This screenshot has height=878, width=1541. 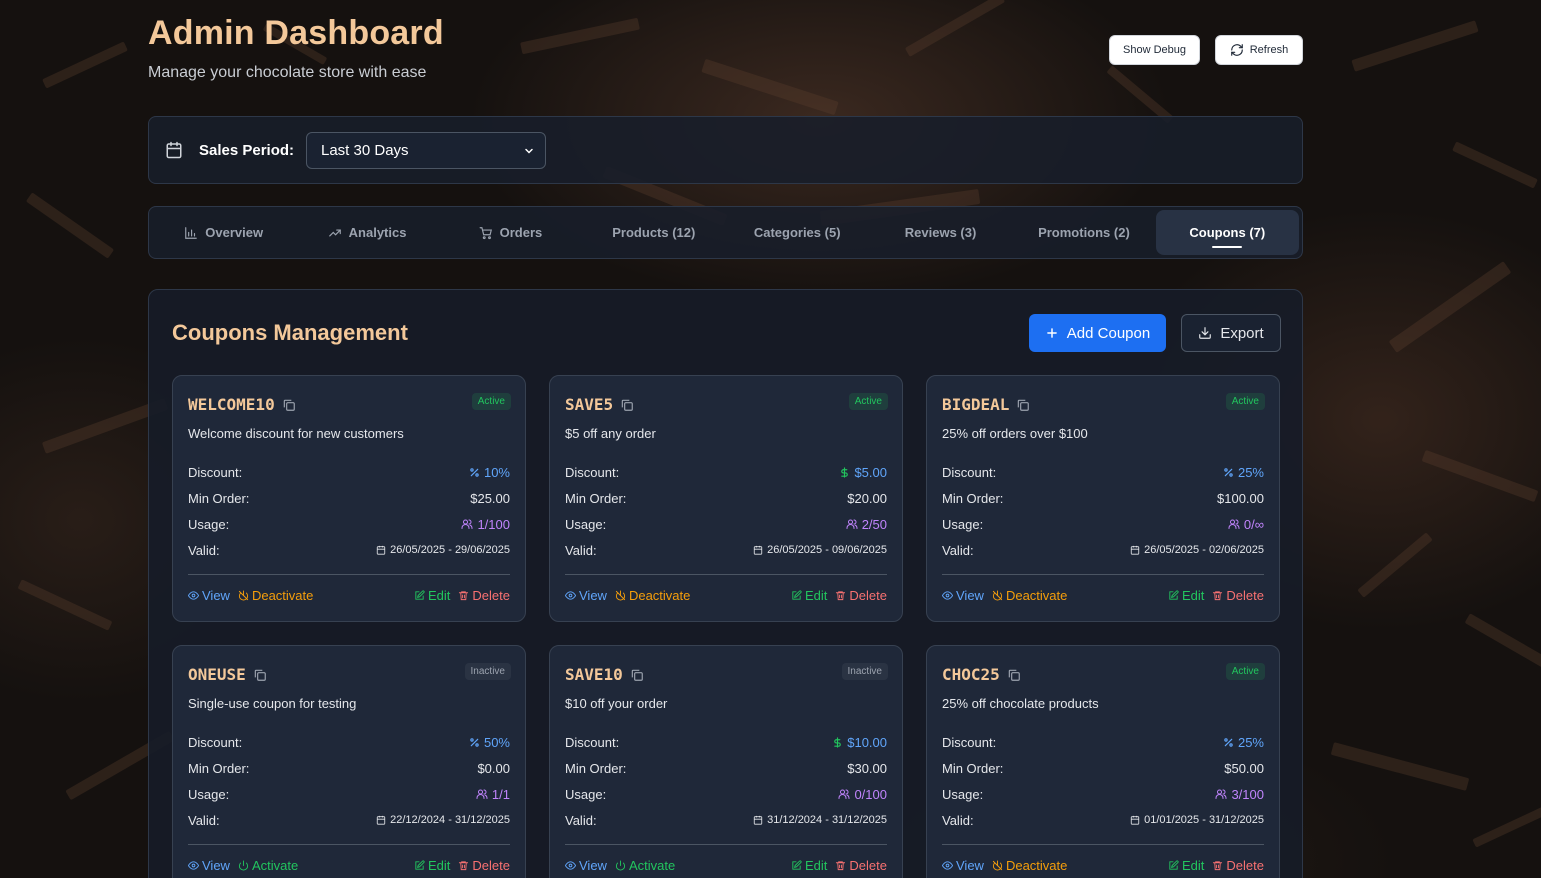 What do you see at coordinates (1269, 50) in the screenshot?
I see `refresh-label: Refresh` at bounding box center [1269, 50].